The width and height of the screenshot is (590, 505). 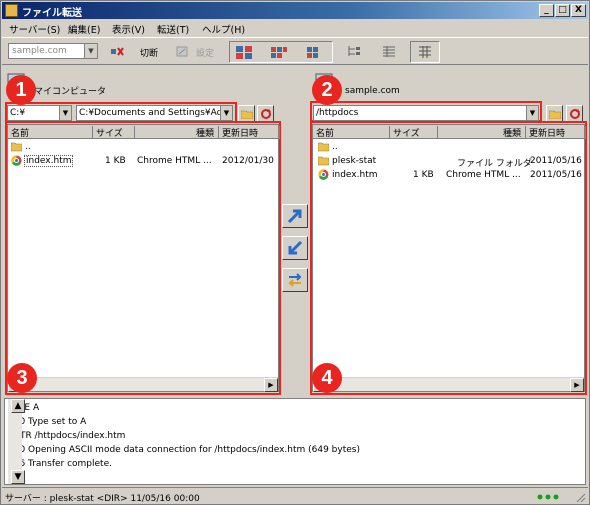 I want to click on columns-icon, so click(x=425, y=52).